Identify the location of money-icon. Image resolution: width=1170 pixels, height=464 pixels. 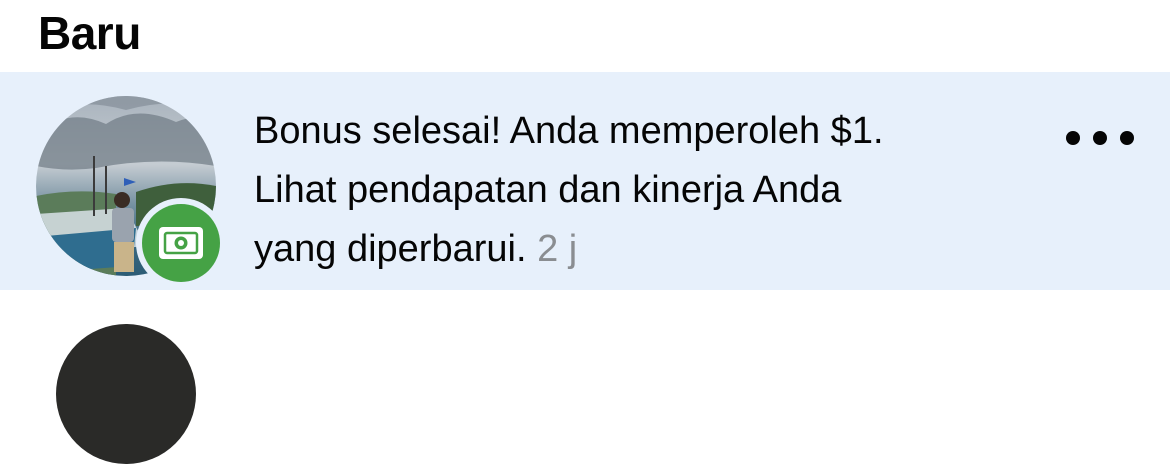
(181, 243).